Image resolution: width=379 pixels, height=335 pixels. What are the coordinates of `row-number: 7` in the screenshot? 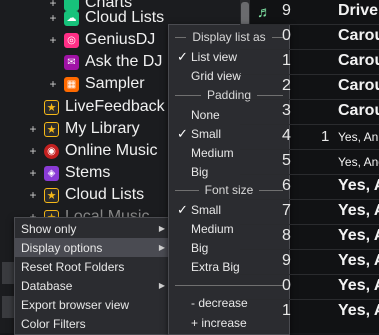 It's located at (286, 210).